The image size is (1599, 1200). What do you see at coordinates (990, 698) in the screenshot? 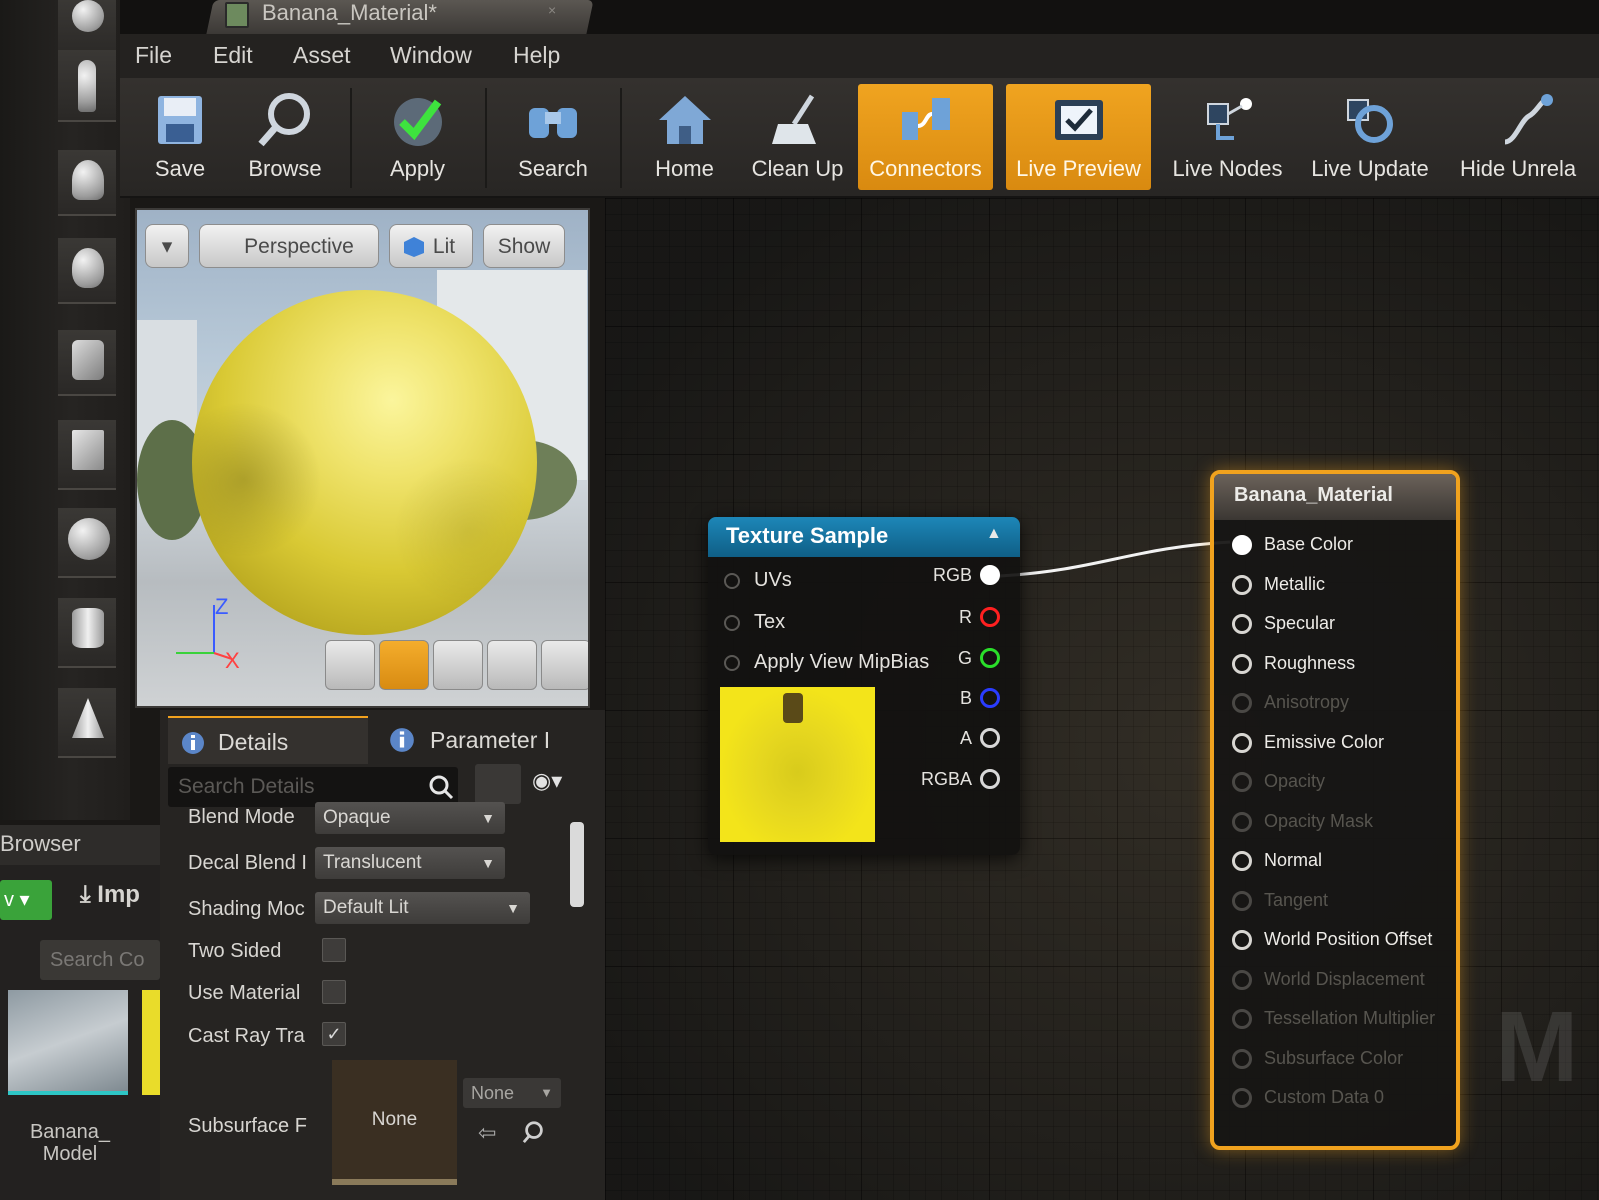
I see `b-output-pin` at bounding box center [990, 698].